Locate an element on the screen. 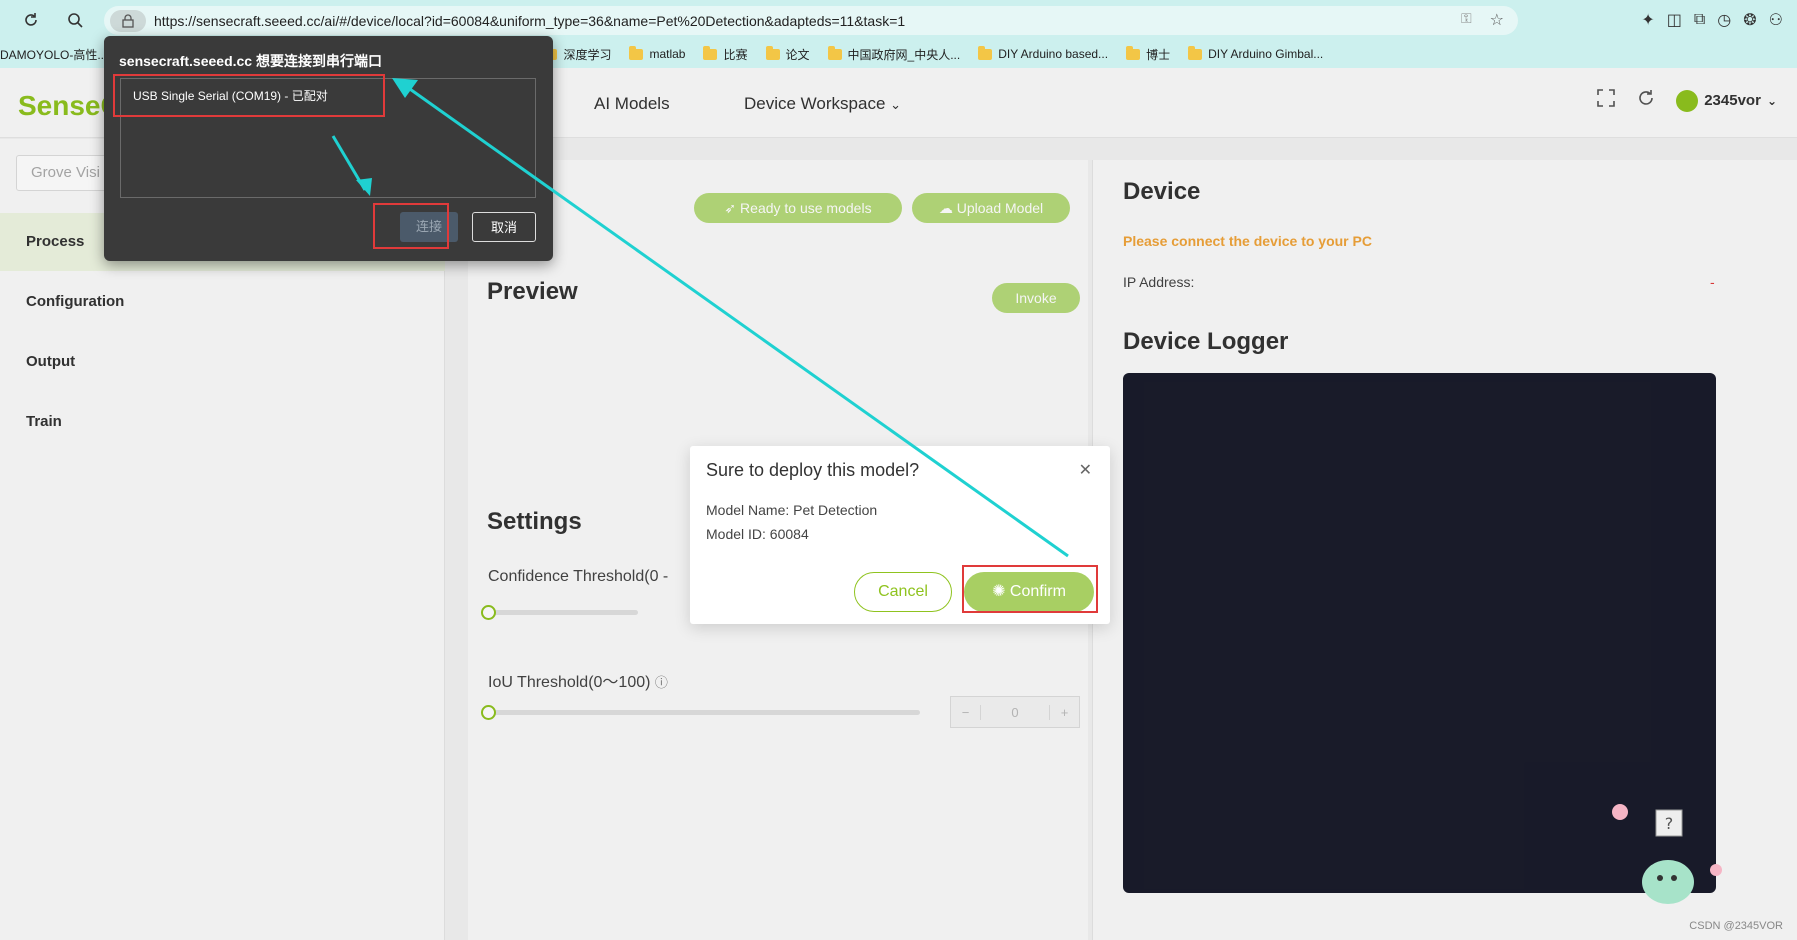 The image size is (1797, 940). arrowhead-port is located at coordinates (405, 88).